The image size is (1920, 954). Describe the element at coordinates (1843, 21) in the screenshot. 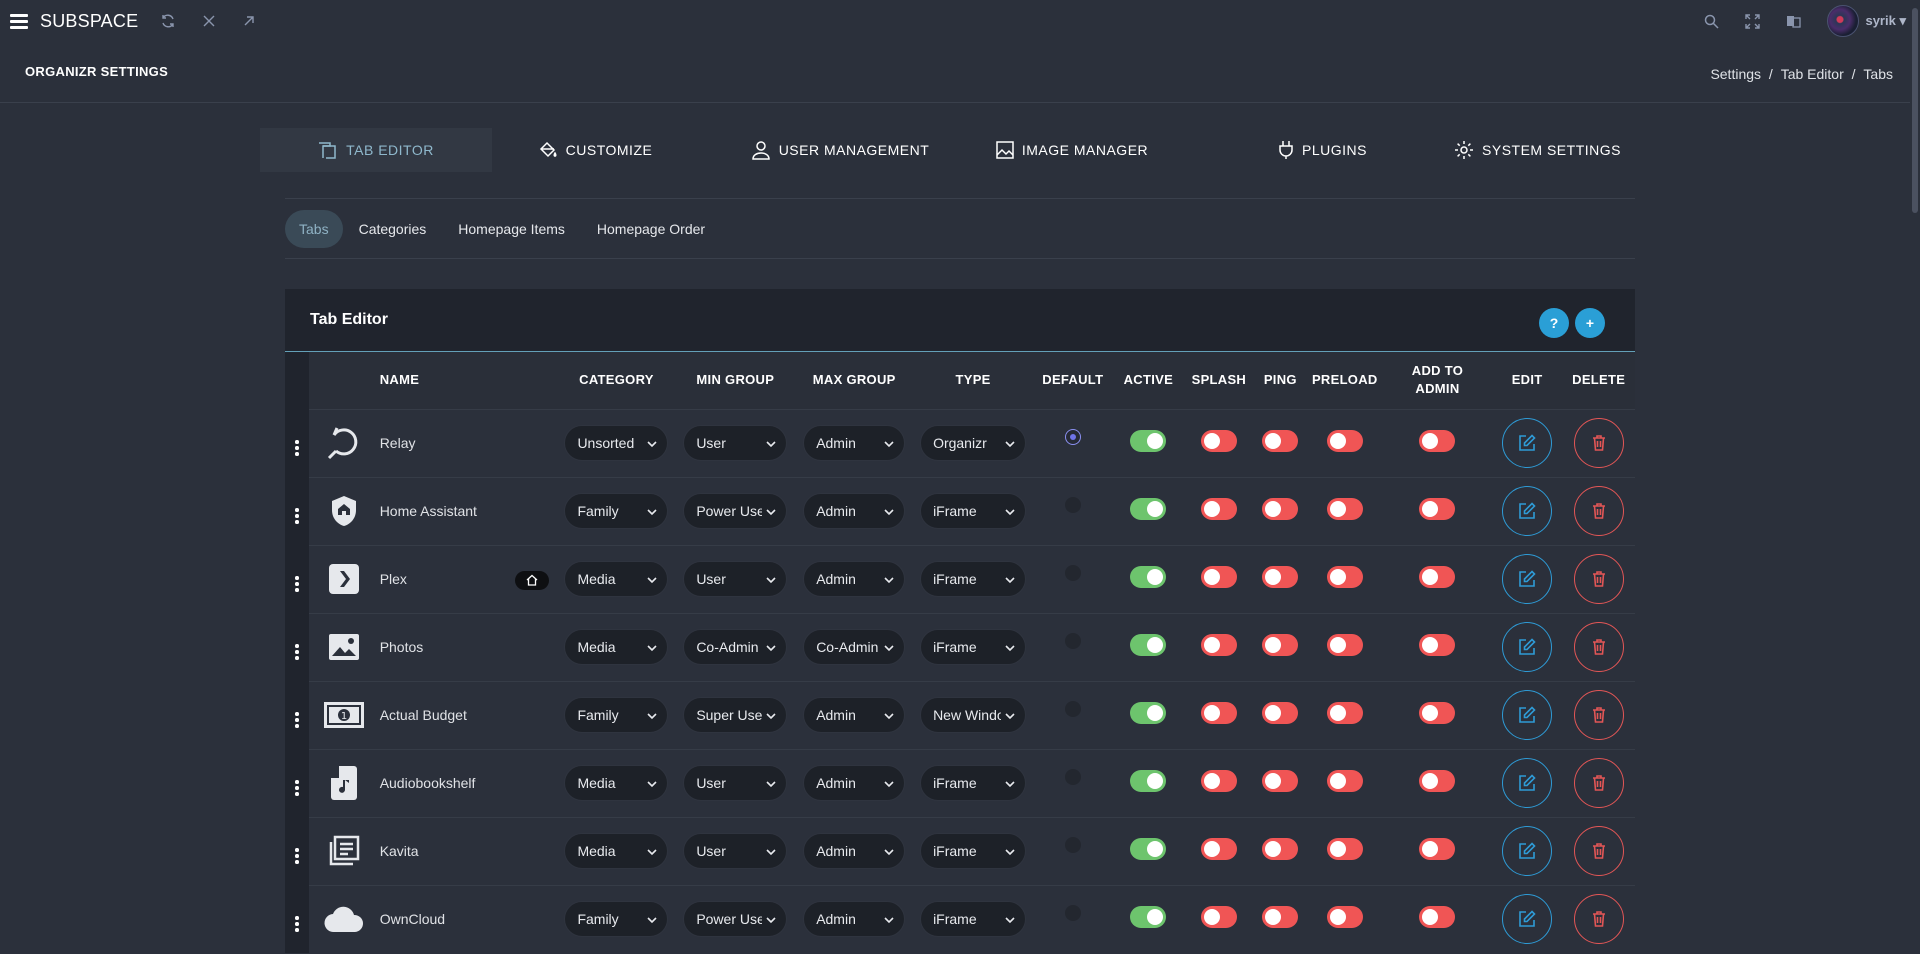

I see `user-avatar` at that location.